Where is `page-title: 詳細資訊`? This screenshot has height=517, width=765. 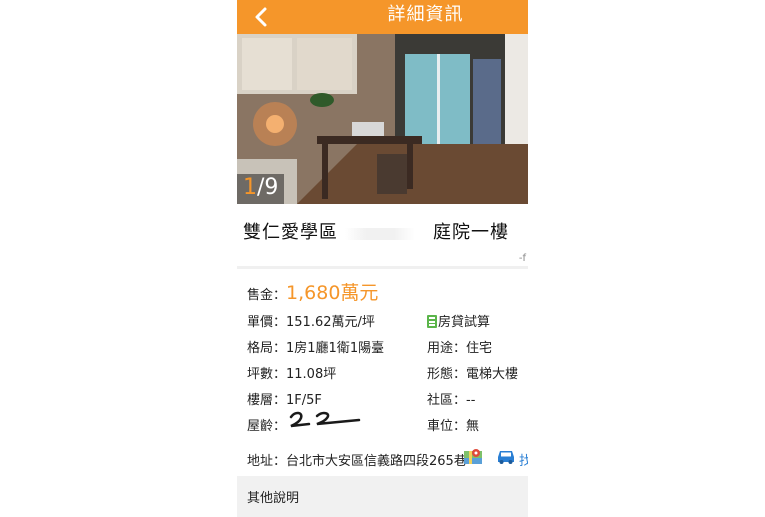
page-title: 詳細資訊 is located at coordinates (425, 14).